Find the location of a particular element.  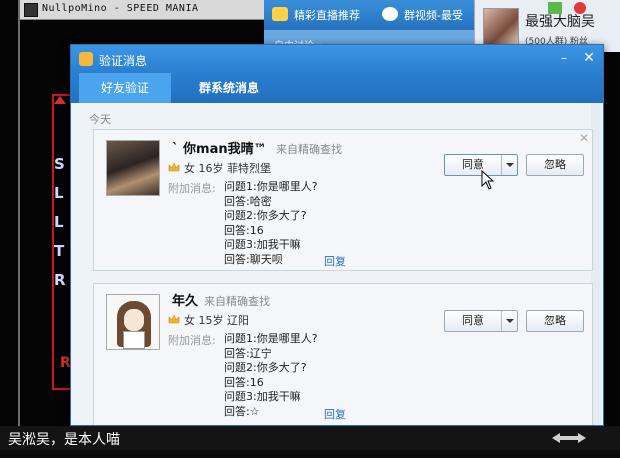

game-titlebar: NullpoMino - SPEED MANIA is located at coordinates (145, 10).